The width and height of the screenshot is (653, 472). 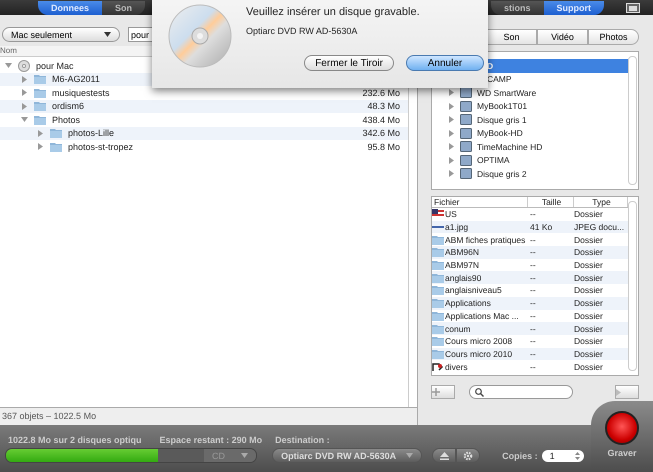 I want to click on device-row: WD SmartWare, so click(x=530, y=93).